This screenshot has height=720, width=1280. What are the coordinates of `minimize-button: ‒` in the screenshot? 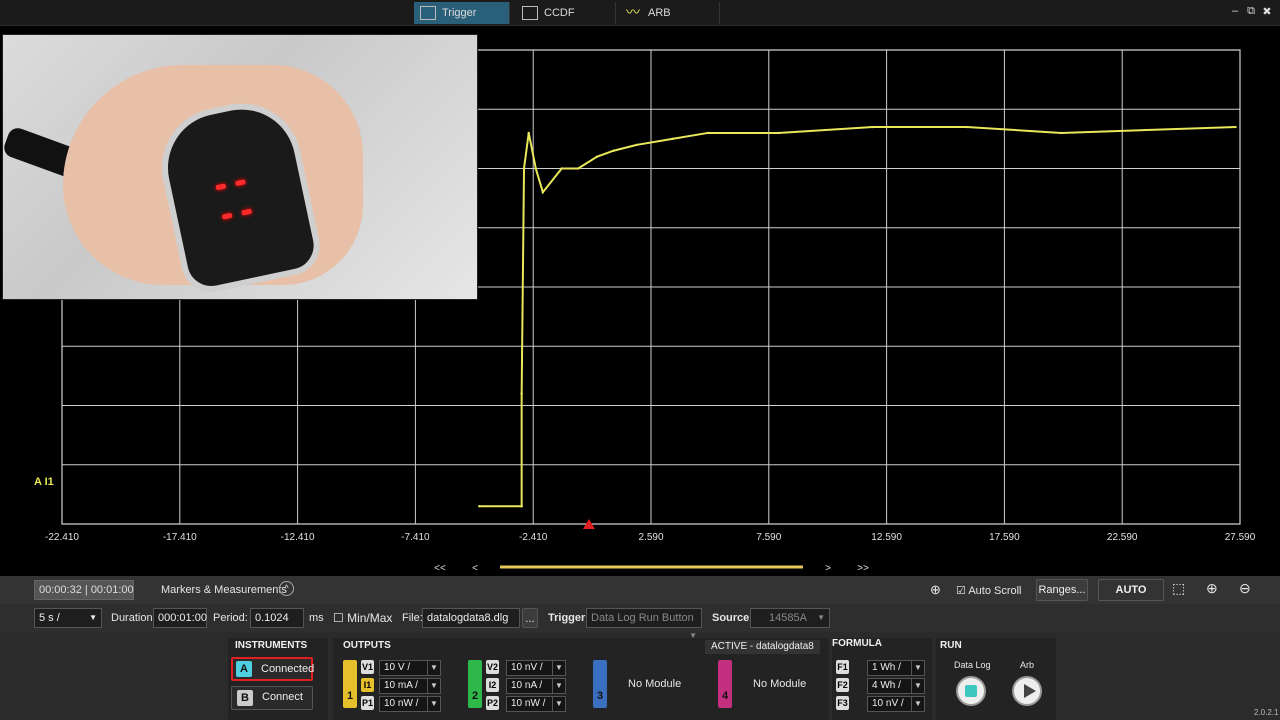 It's located at (1235, 11).